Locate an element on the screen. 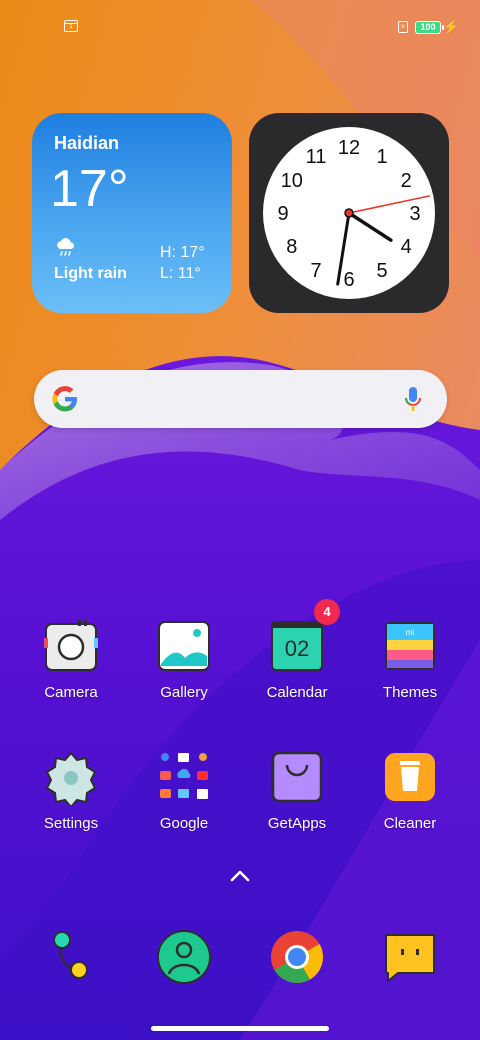 This screenshot has width=480, height=1040. google-search-bar is located at coordinates (240, 399).